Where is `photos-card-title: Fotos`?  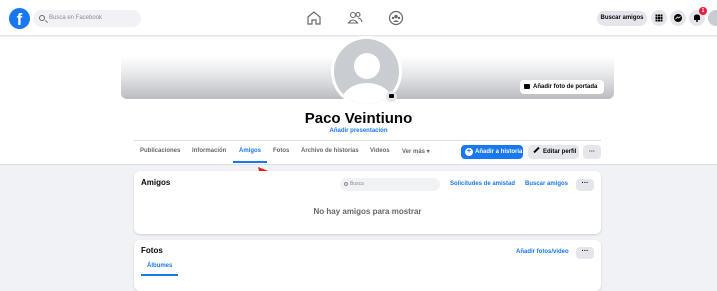
photos-card-title: Fotos is located at coordinates (152, 250).